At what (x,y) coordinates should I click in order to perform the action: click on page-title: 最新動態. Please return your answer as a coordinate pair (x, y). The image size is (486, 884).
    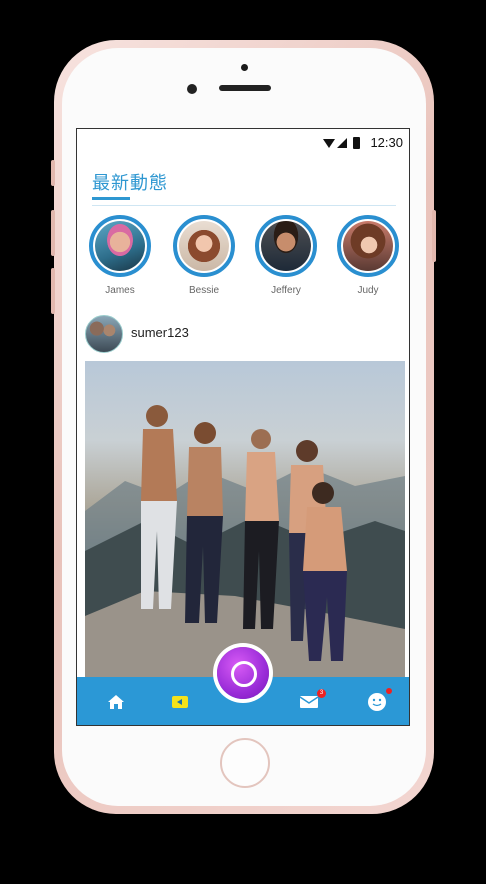
    Looking at the image, I should click on (130, 183).